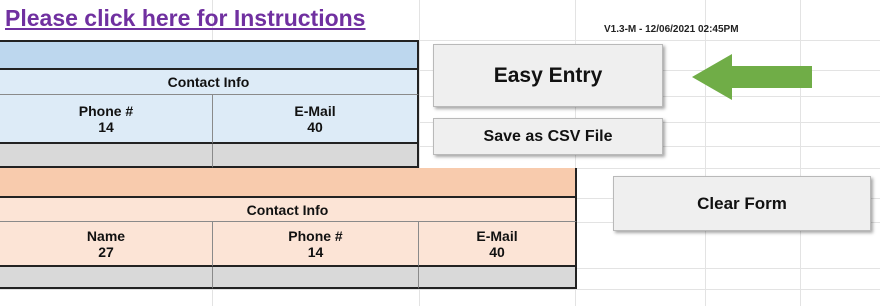 The height and width of the screenshot is (306, 880). I want to click on clear-form-button: Clear Form, so click(742, 203).